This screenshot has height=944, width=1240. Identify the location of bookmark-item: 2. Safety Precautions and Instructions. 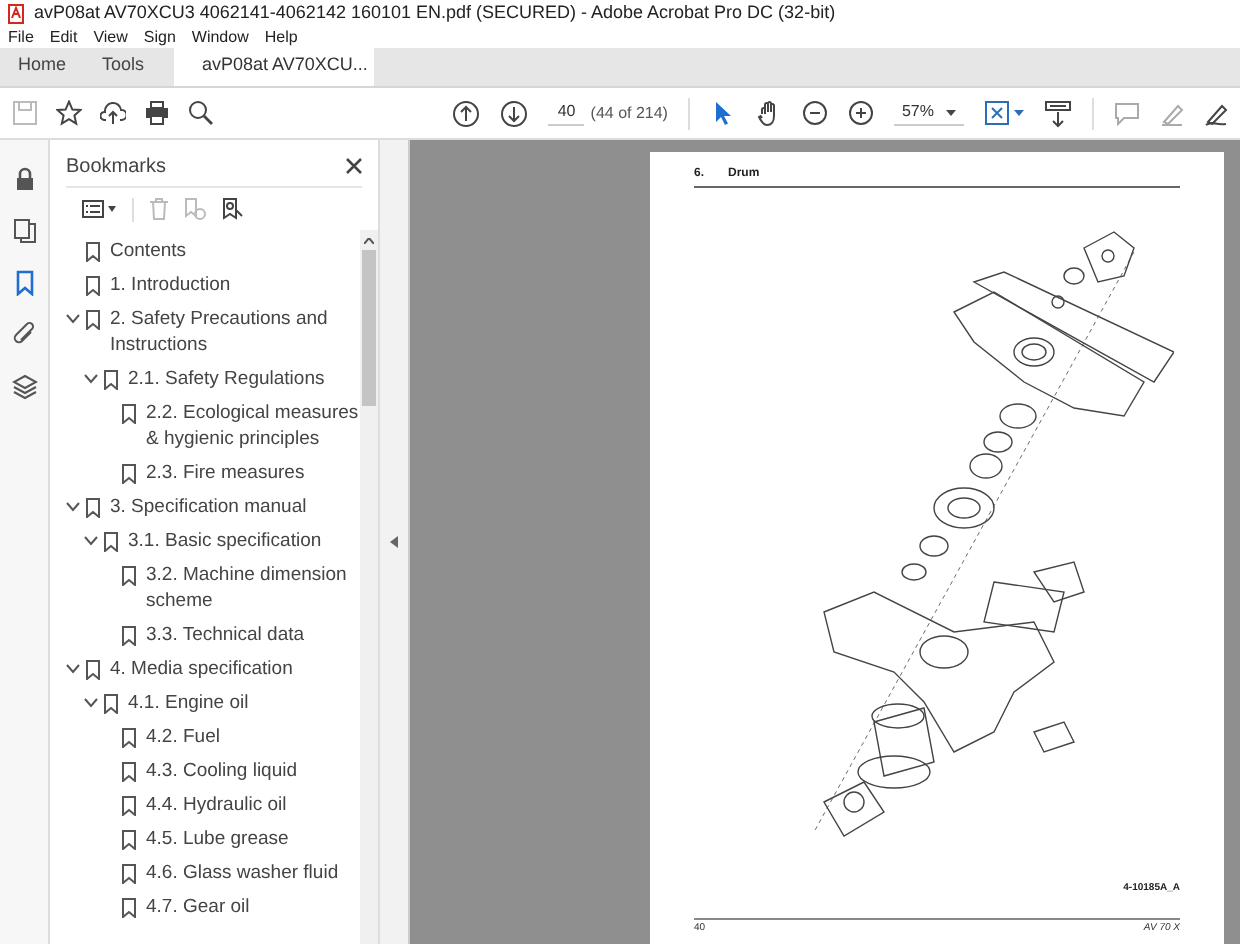
(235, 332).